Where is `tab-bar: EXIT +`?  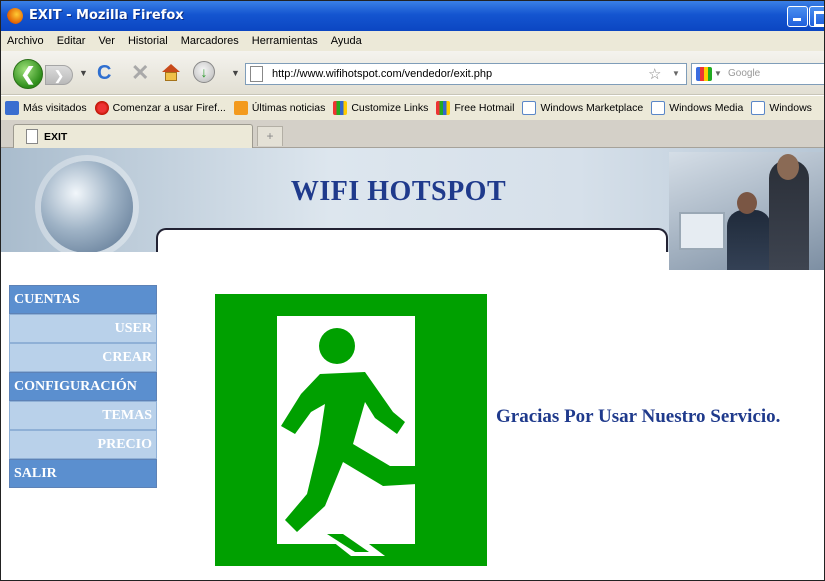 tab-bar: EXIT + is located at coordinates (412, 134).